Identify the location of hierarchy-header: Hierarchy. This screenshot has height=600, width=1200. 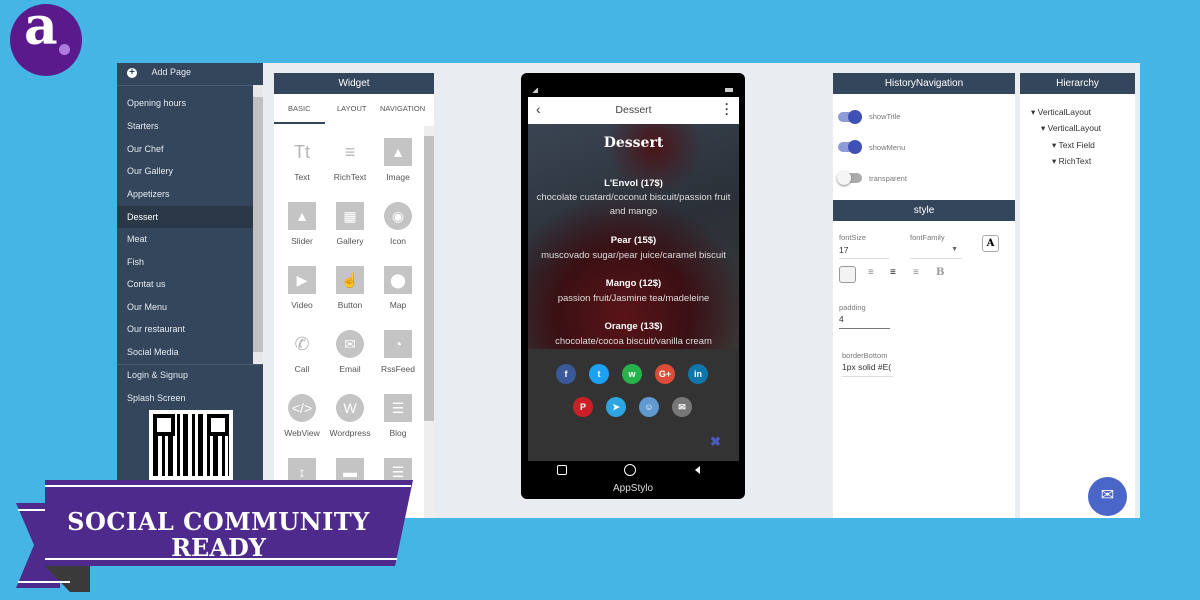
(1077, 83).